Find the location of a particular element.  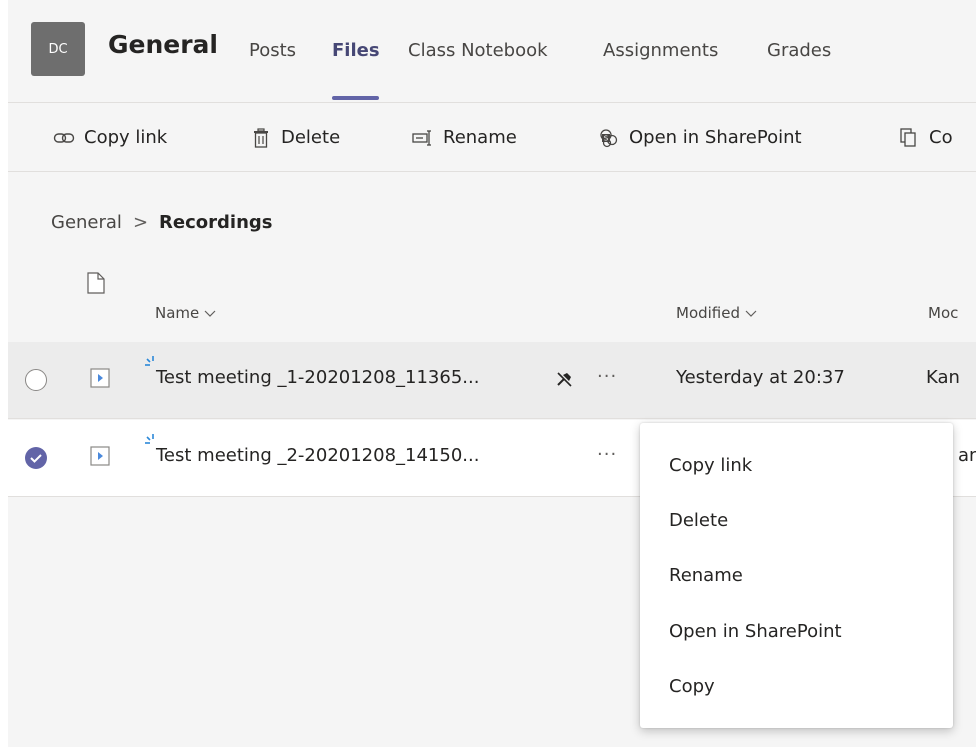

menu-item-copy: Copy is located at coordinates (692, 686).